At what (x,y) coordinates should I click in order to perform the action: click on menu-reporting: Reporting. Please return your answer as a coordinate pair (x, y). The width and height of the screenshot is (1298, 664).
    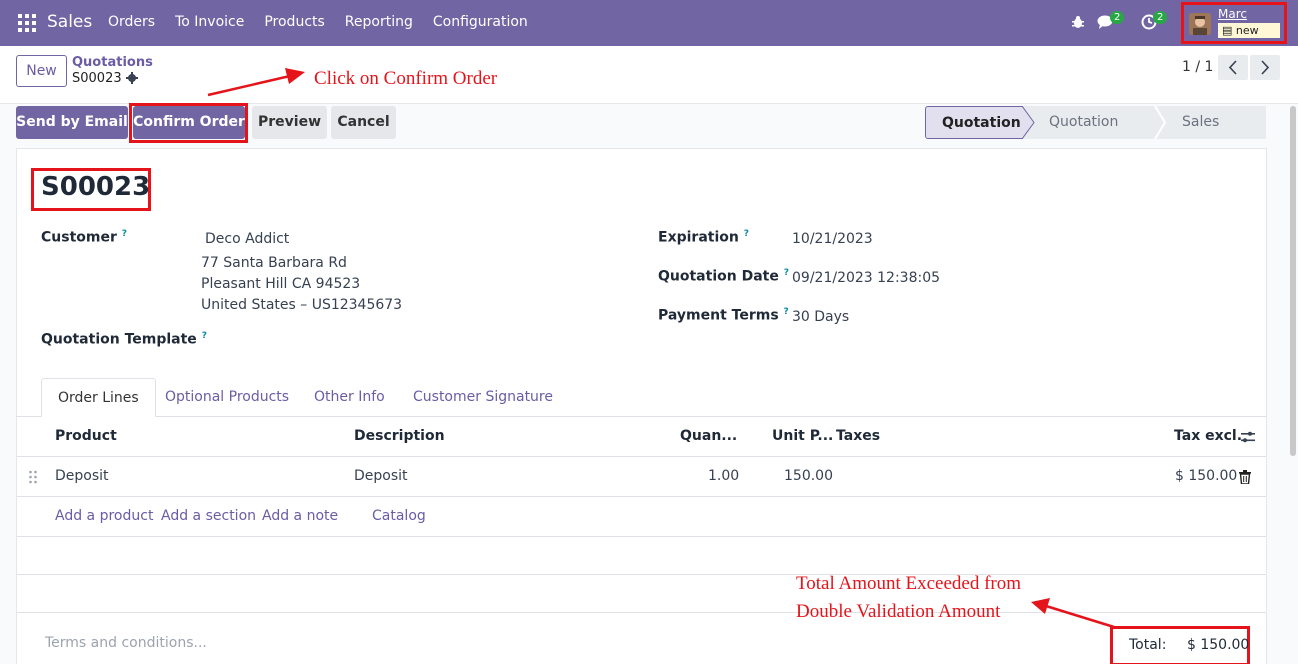
    Looking at the image, I should click on (379, 22).